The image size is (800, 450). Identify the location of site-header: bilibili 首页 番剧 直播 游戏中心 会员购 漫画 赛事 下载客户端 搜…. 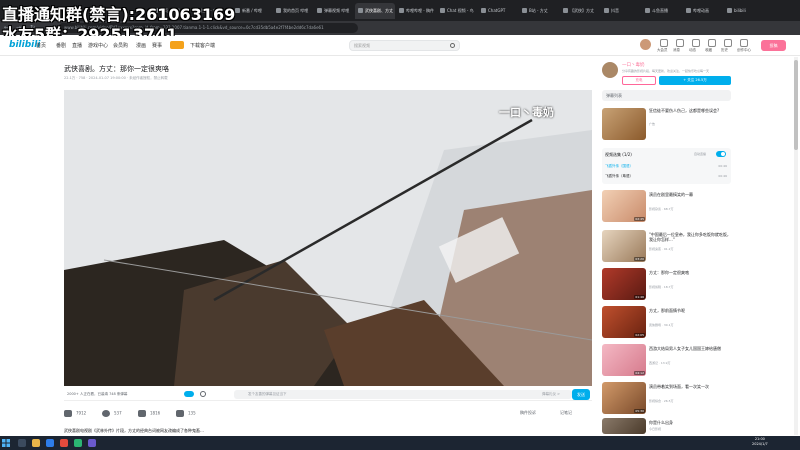
(400, 46).